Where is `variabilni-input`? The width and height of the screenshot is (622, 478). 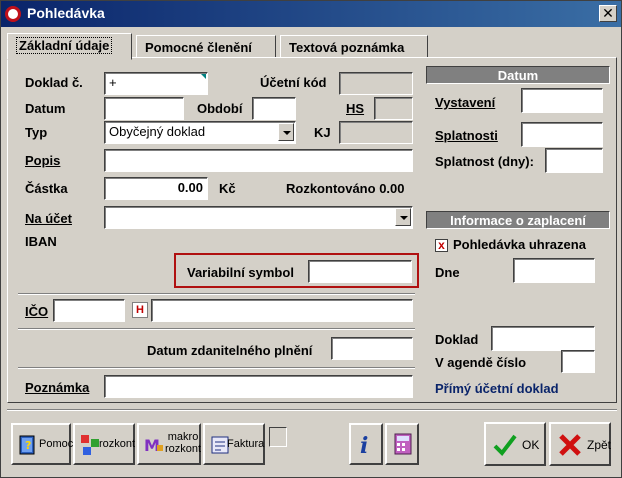
variabilni-input is located at coordinates (360, 271).